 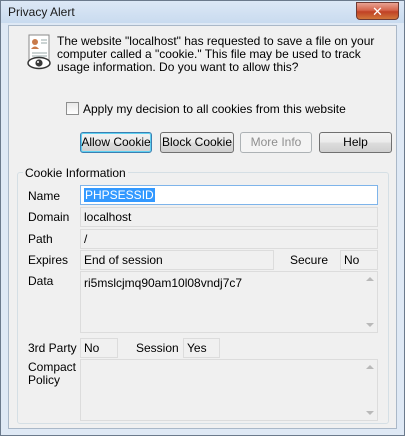 What do you see at coordinates (48, 260) in the screenshot?
I see `expires-label: Expires` at bounding box center [48, 260].